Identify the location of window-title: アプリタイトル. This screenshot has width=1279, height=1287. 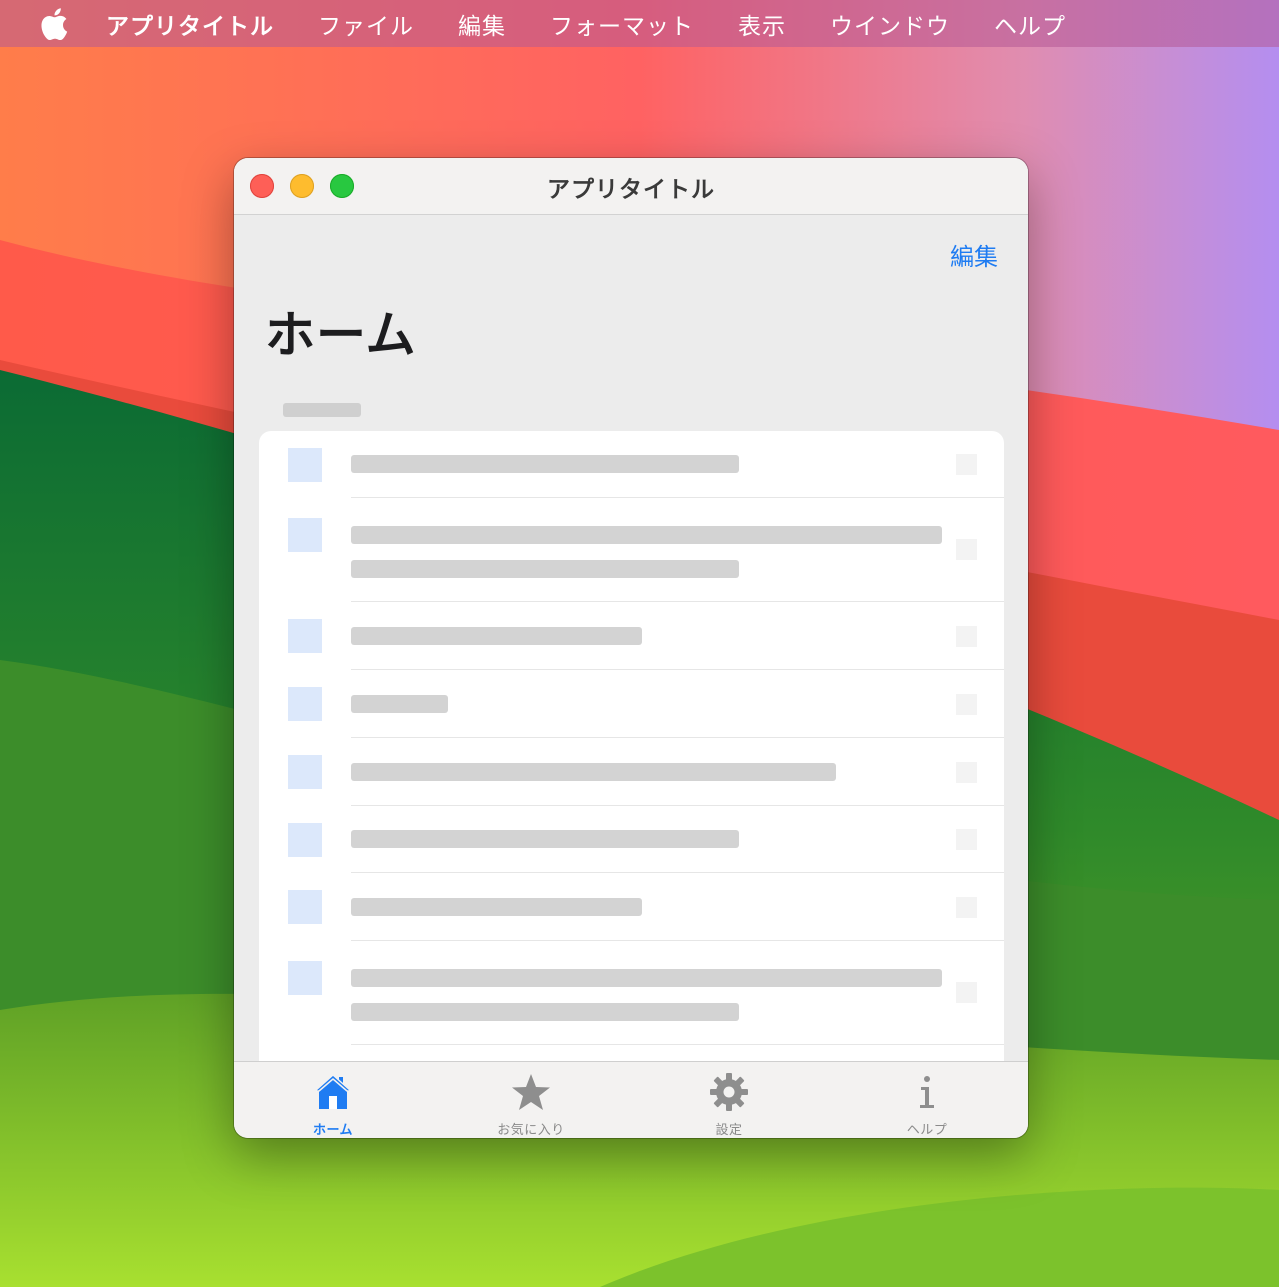
(631, 190).